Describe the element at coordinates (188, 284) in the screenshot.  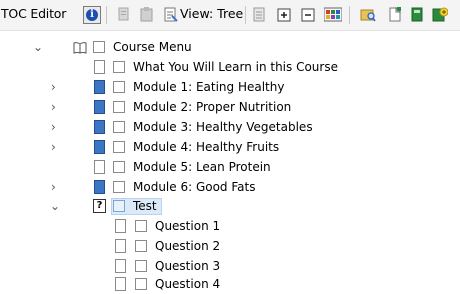
I see `tree-item-label: Question 4` at that location.